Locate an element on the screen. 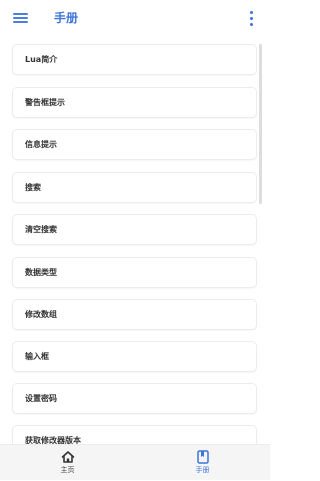 This screenshot has width=320, height=481. scrollbar is located at coordinates (260, 124).